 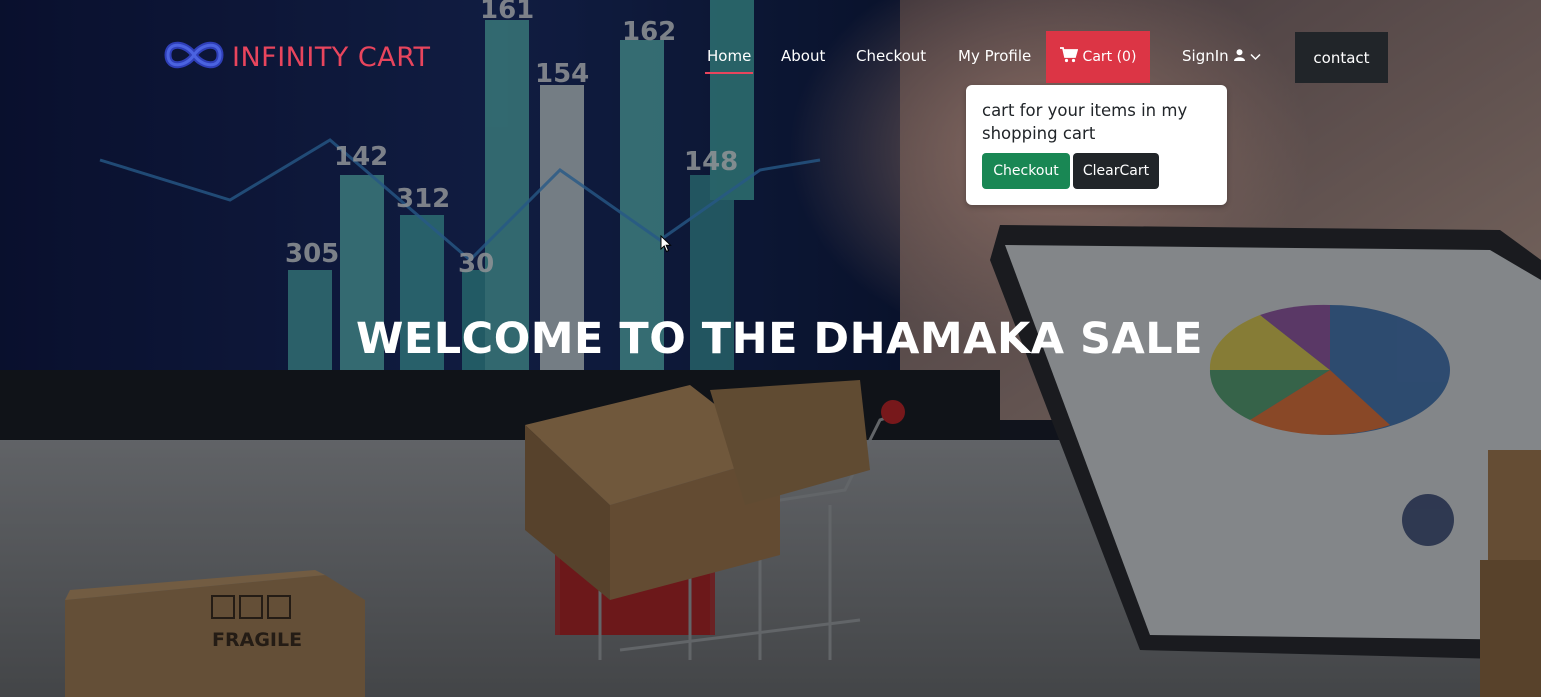 I want to click on chevron-down-icon, so click(x=1255, y=56).